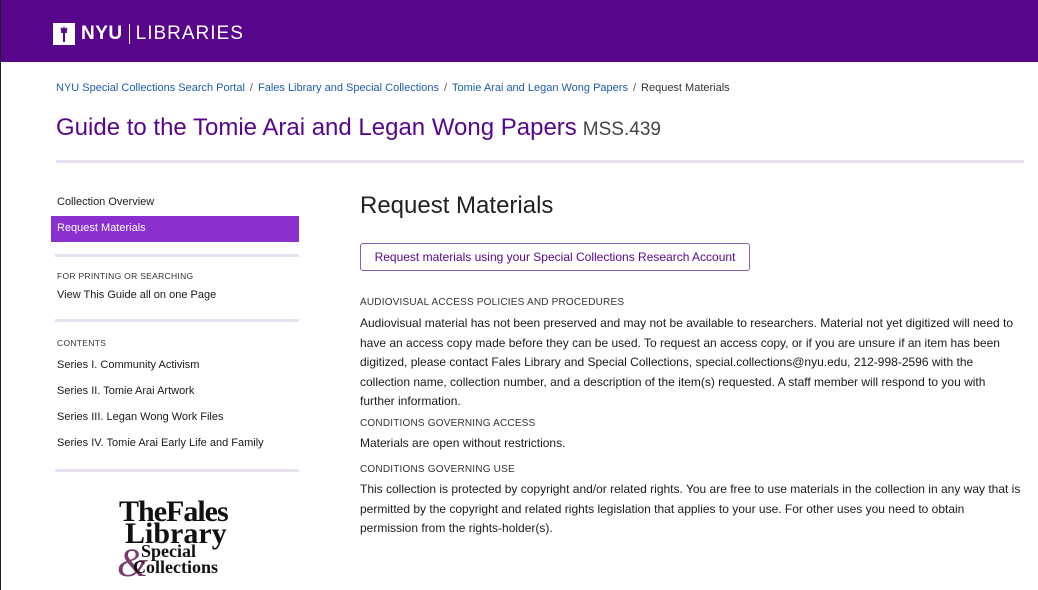 The height and width of the screenshot is (590, 1038). Describe the element at coordinates (175, 229) in the screenshot. I see `sidebar-item-request-materials: Request Materials` at that location.